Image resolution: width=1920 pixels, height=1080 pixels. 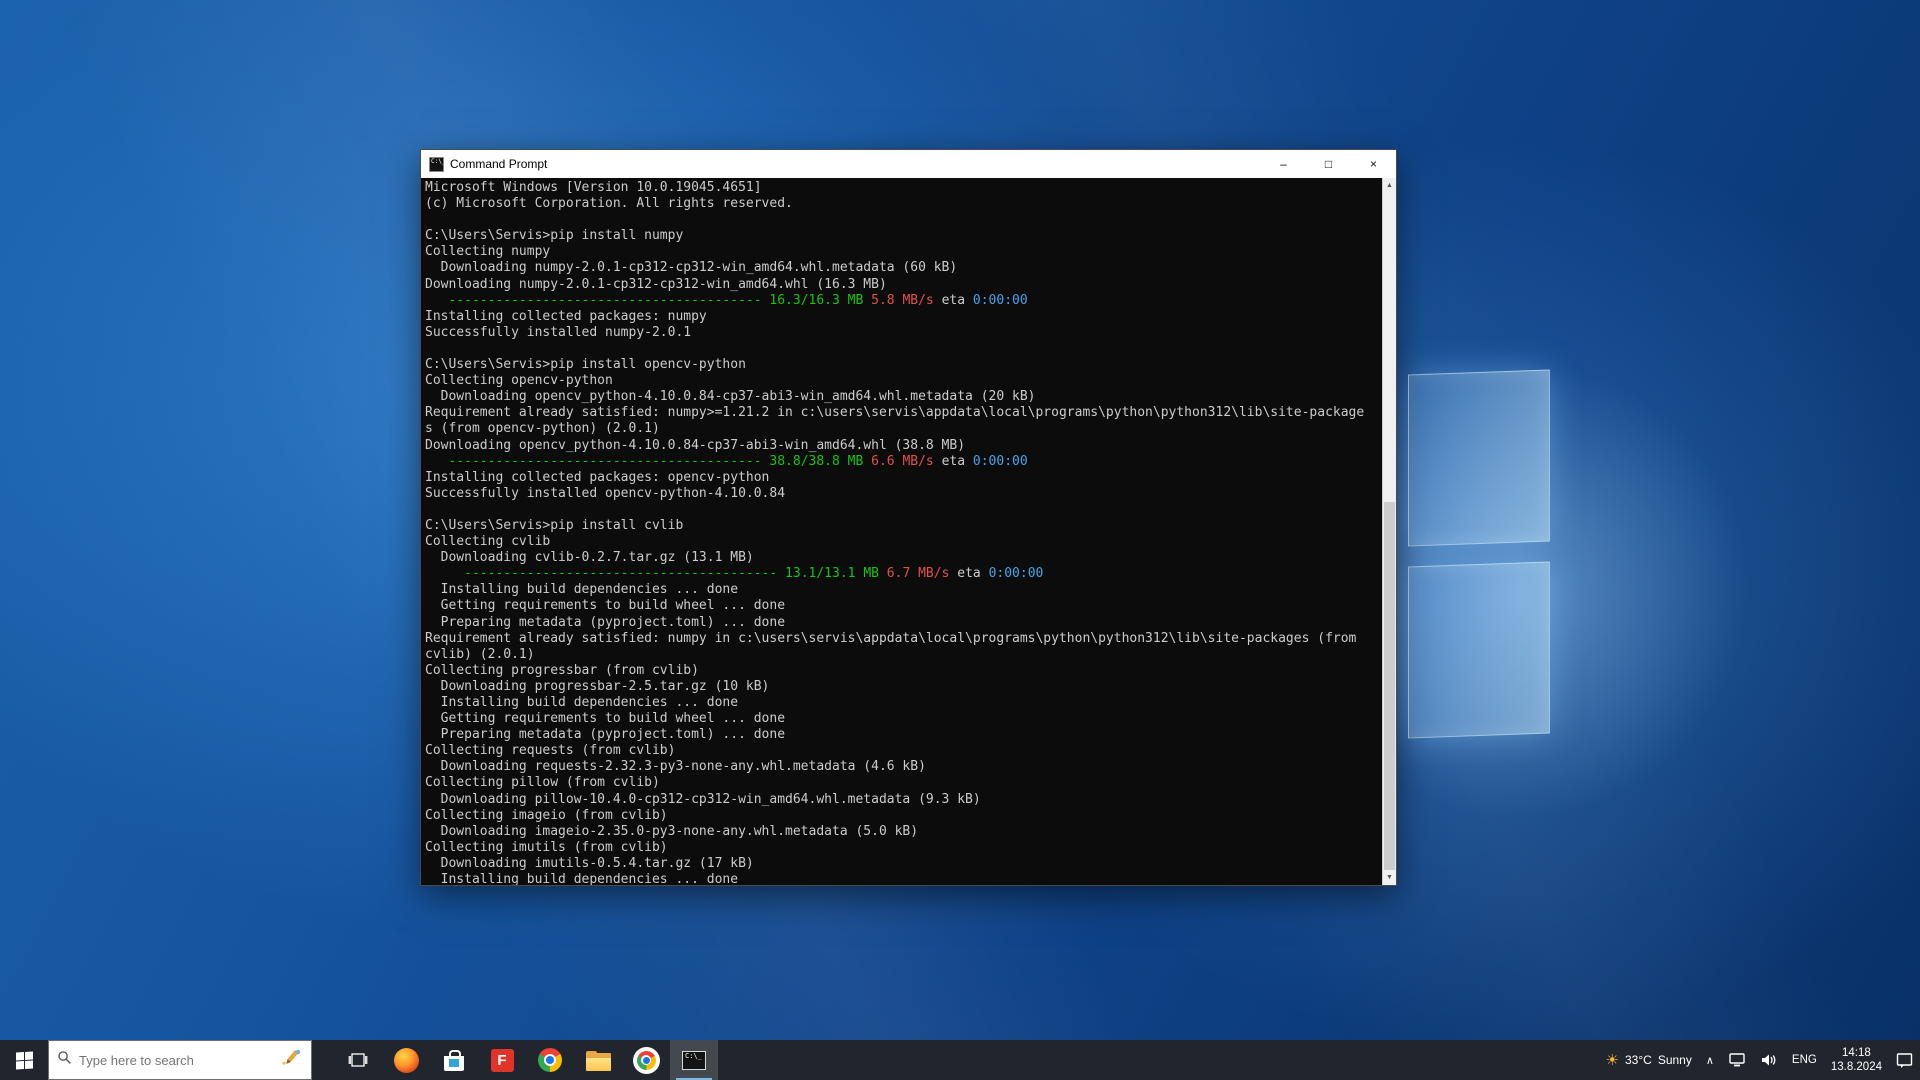 What do you see at coordinates (1389, 877) in the screenshot?
I see `scroll-down-arrow-icon: ▼` at bounding box center [1389, 877].